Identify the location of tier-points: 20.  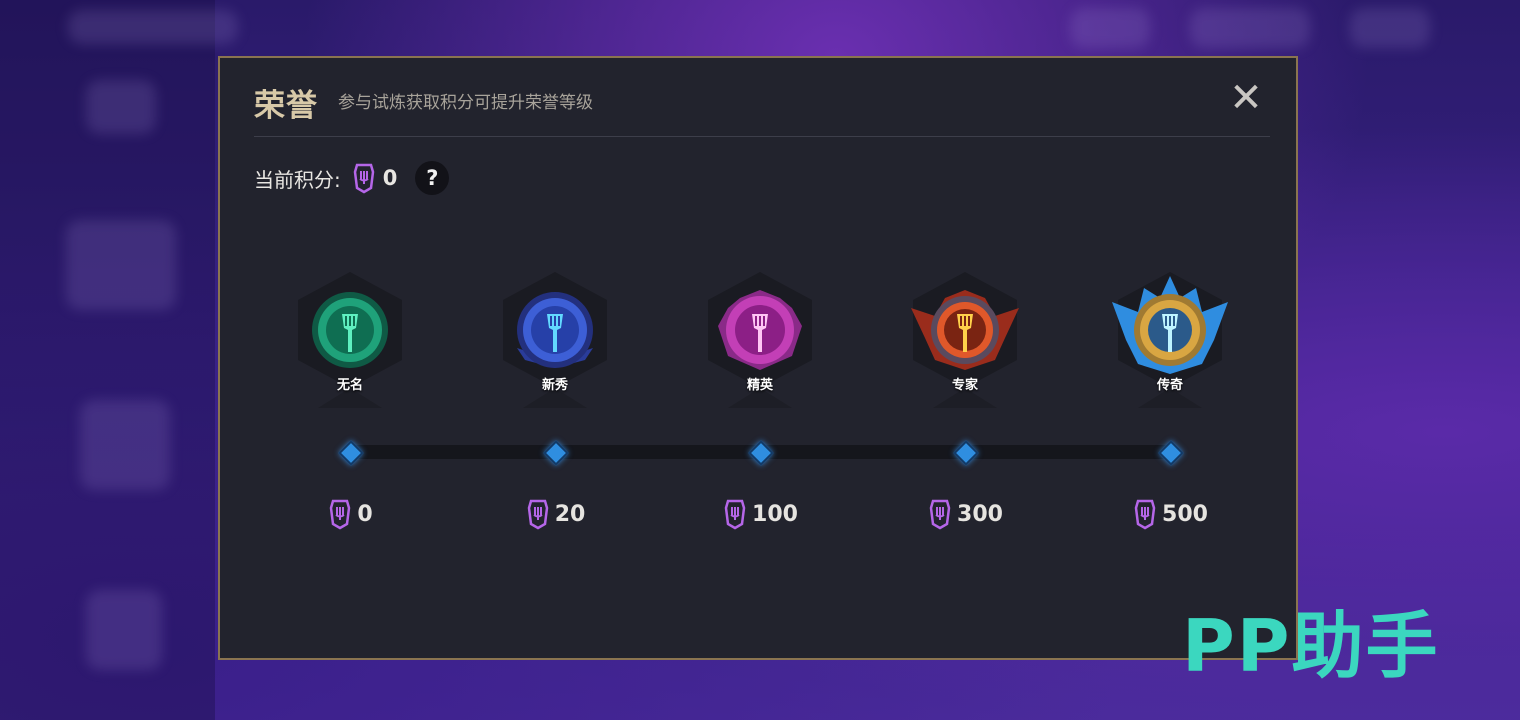
(570, 514).